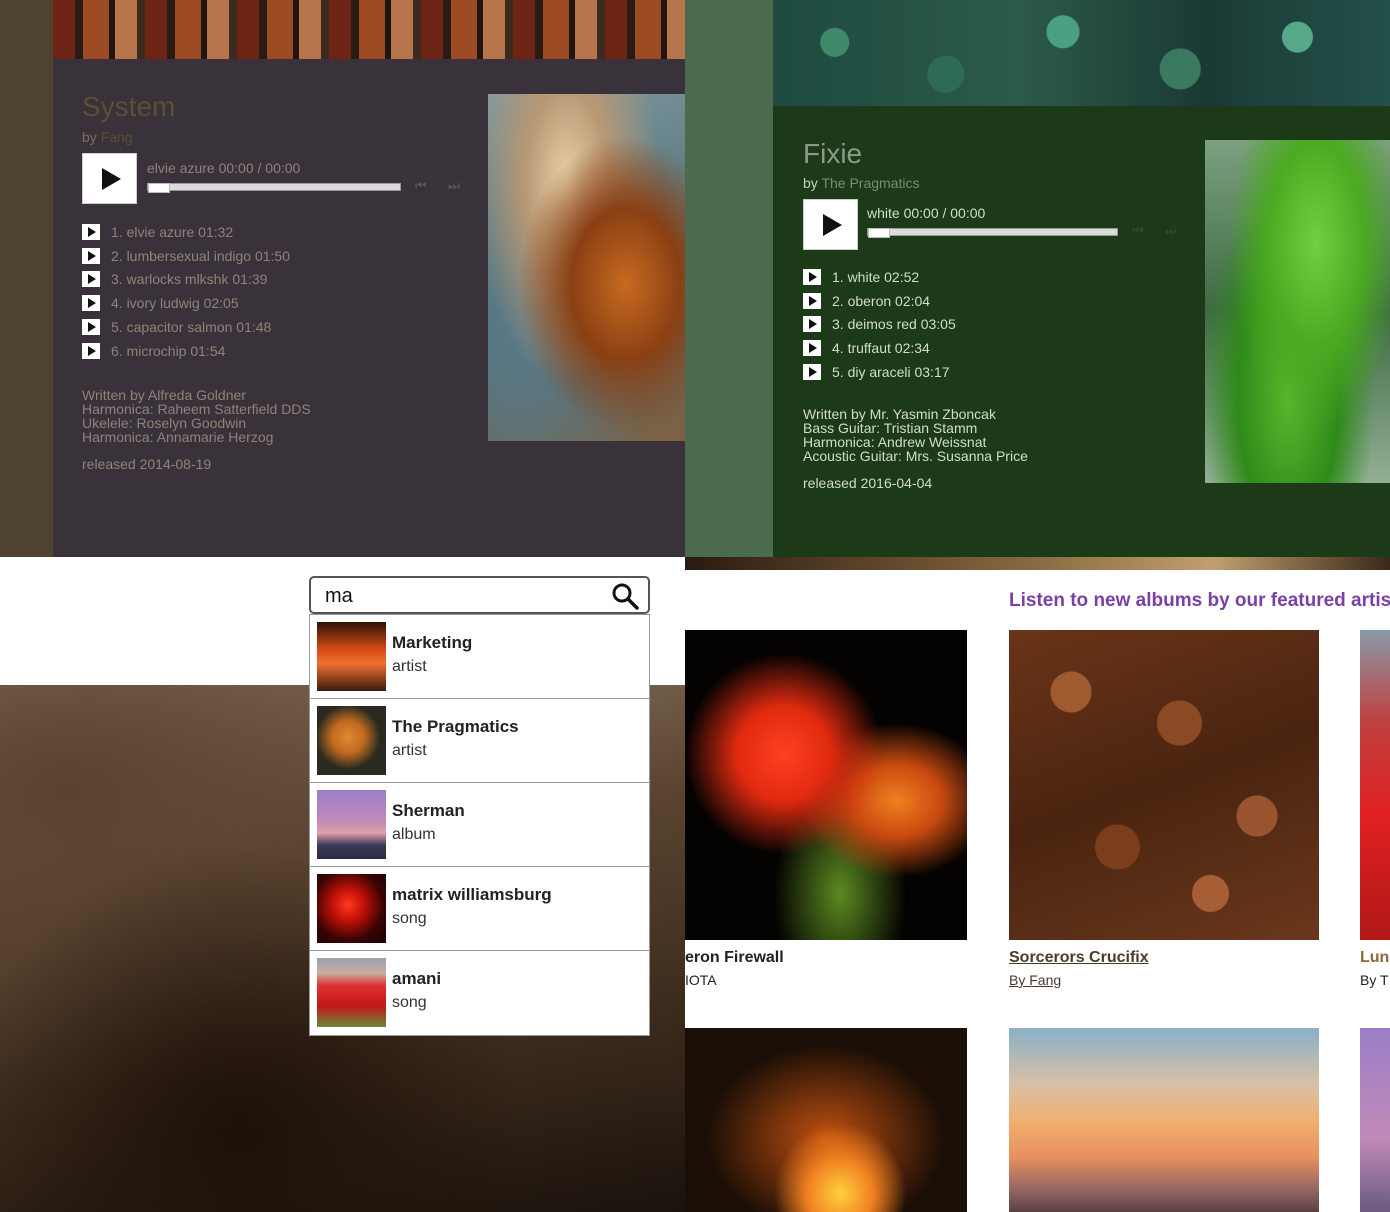 This screenshot has height=1212, width=1390. What do you see at coordinates (625, 596) in the screenshot?
I see `search-icon` at bounding box center [625, 596].